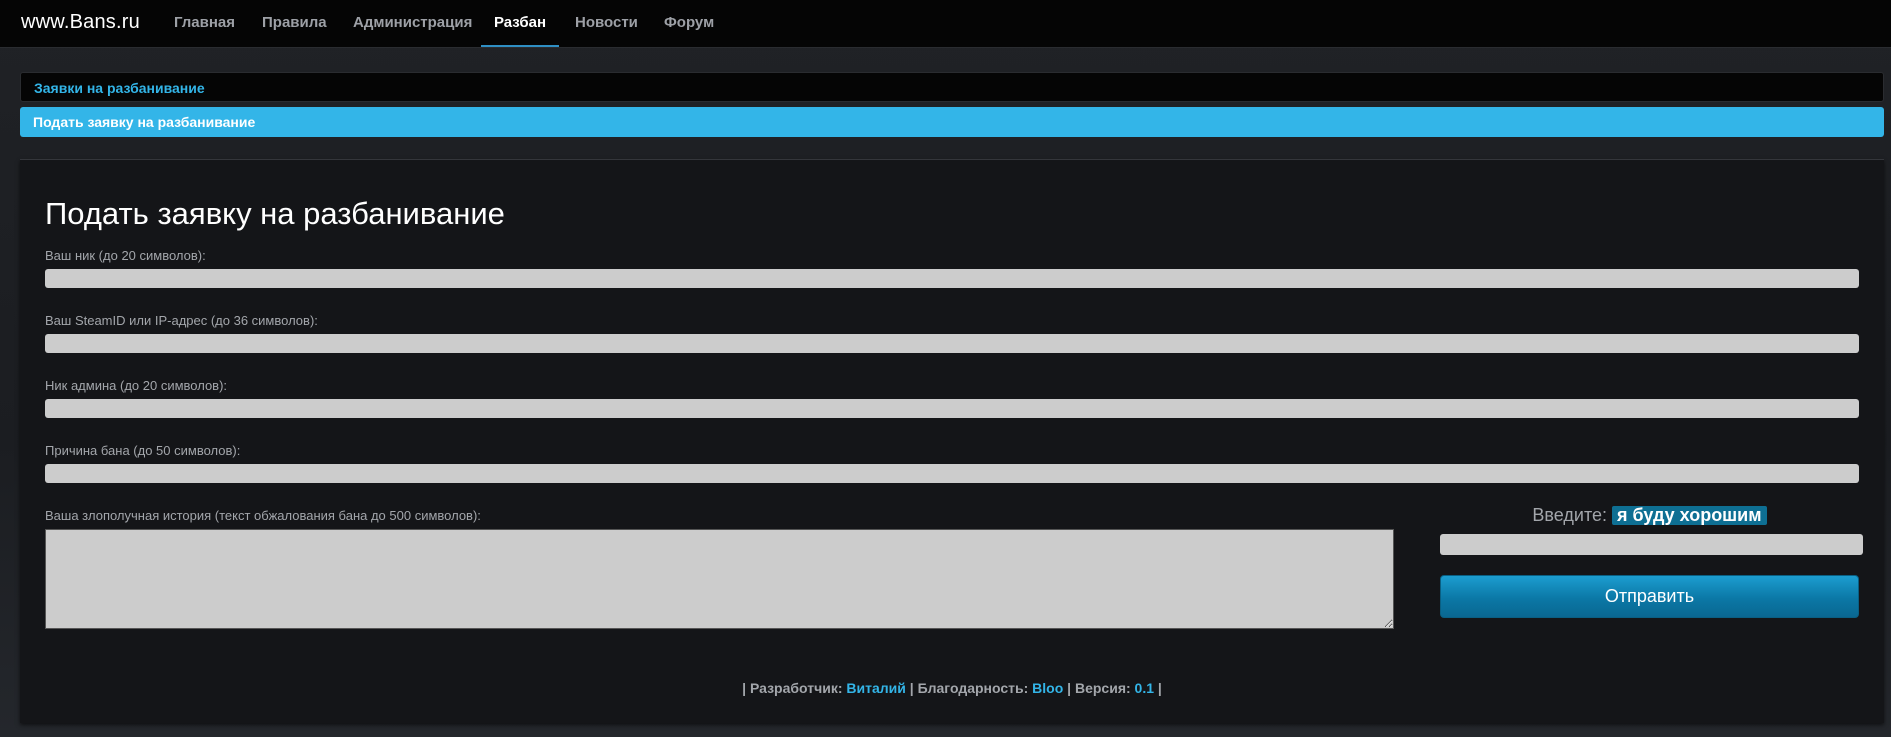 The width and height of the screenshot is (1891, 737). What do you see at coordinates (952, 343) in the screenshot?
I see `steamid-input` at bounding box center [952, 343].